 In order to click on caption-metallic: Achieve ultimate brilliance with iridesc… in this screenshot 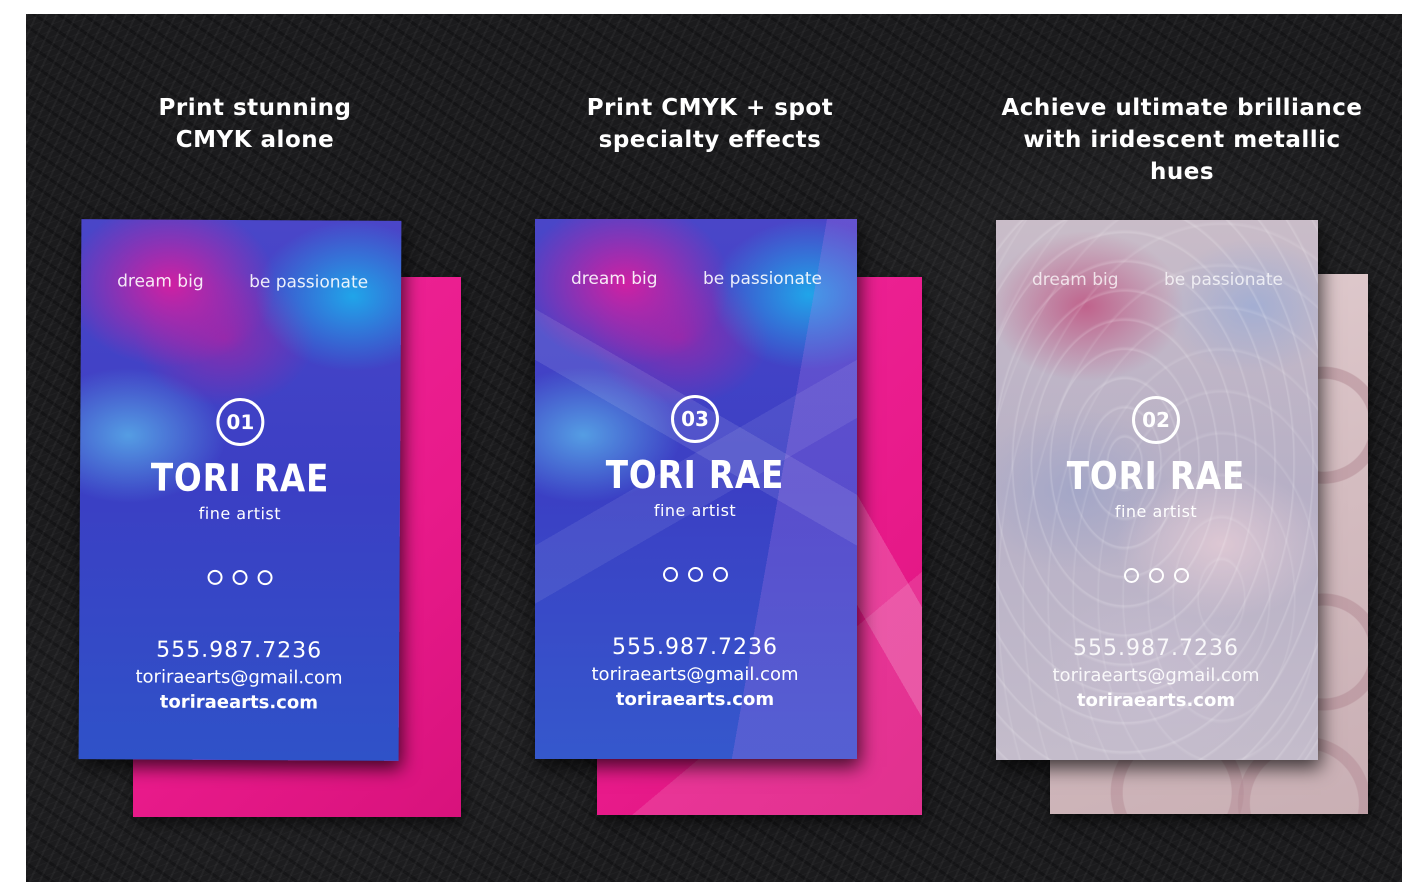, I will do `click(1182, 140)`.